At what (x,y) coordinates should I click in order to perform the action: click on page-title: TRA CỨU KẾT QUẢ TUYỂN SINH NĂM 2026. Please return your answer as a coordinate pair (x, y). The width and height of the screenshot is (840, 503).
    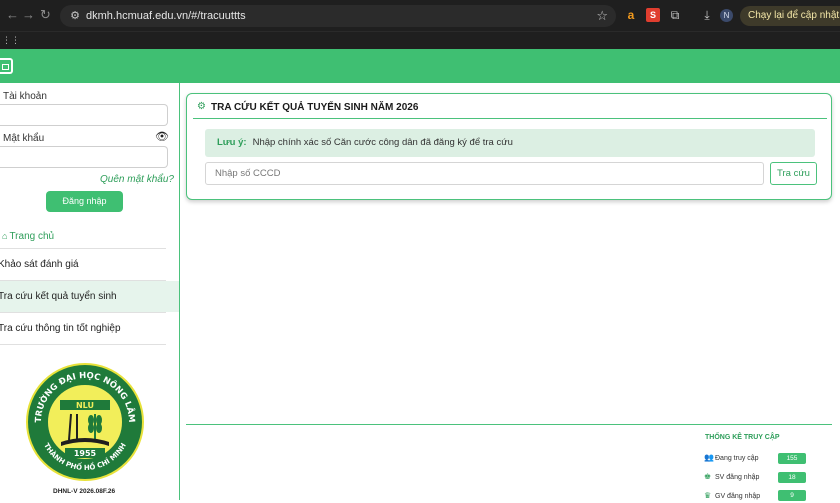
    Looking at the image, I should click on (315, 107).